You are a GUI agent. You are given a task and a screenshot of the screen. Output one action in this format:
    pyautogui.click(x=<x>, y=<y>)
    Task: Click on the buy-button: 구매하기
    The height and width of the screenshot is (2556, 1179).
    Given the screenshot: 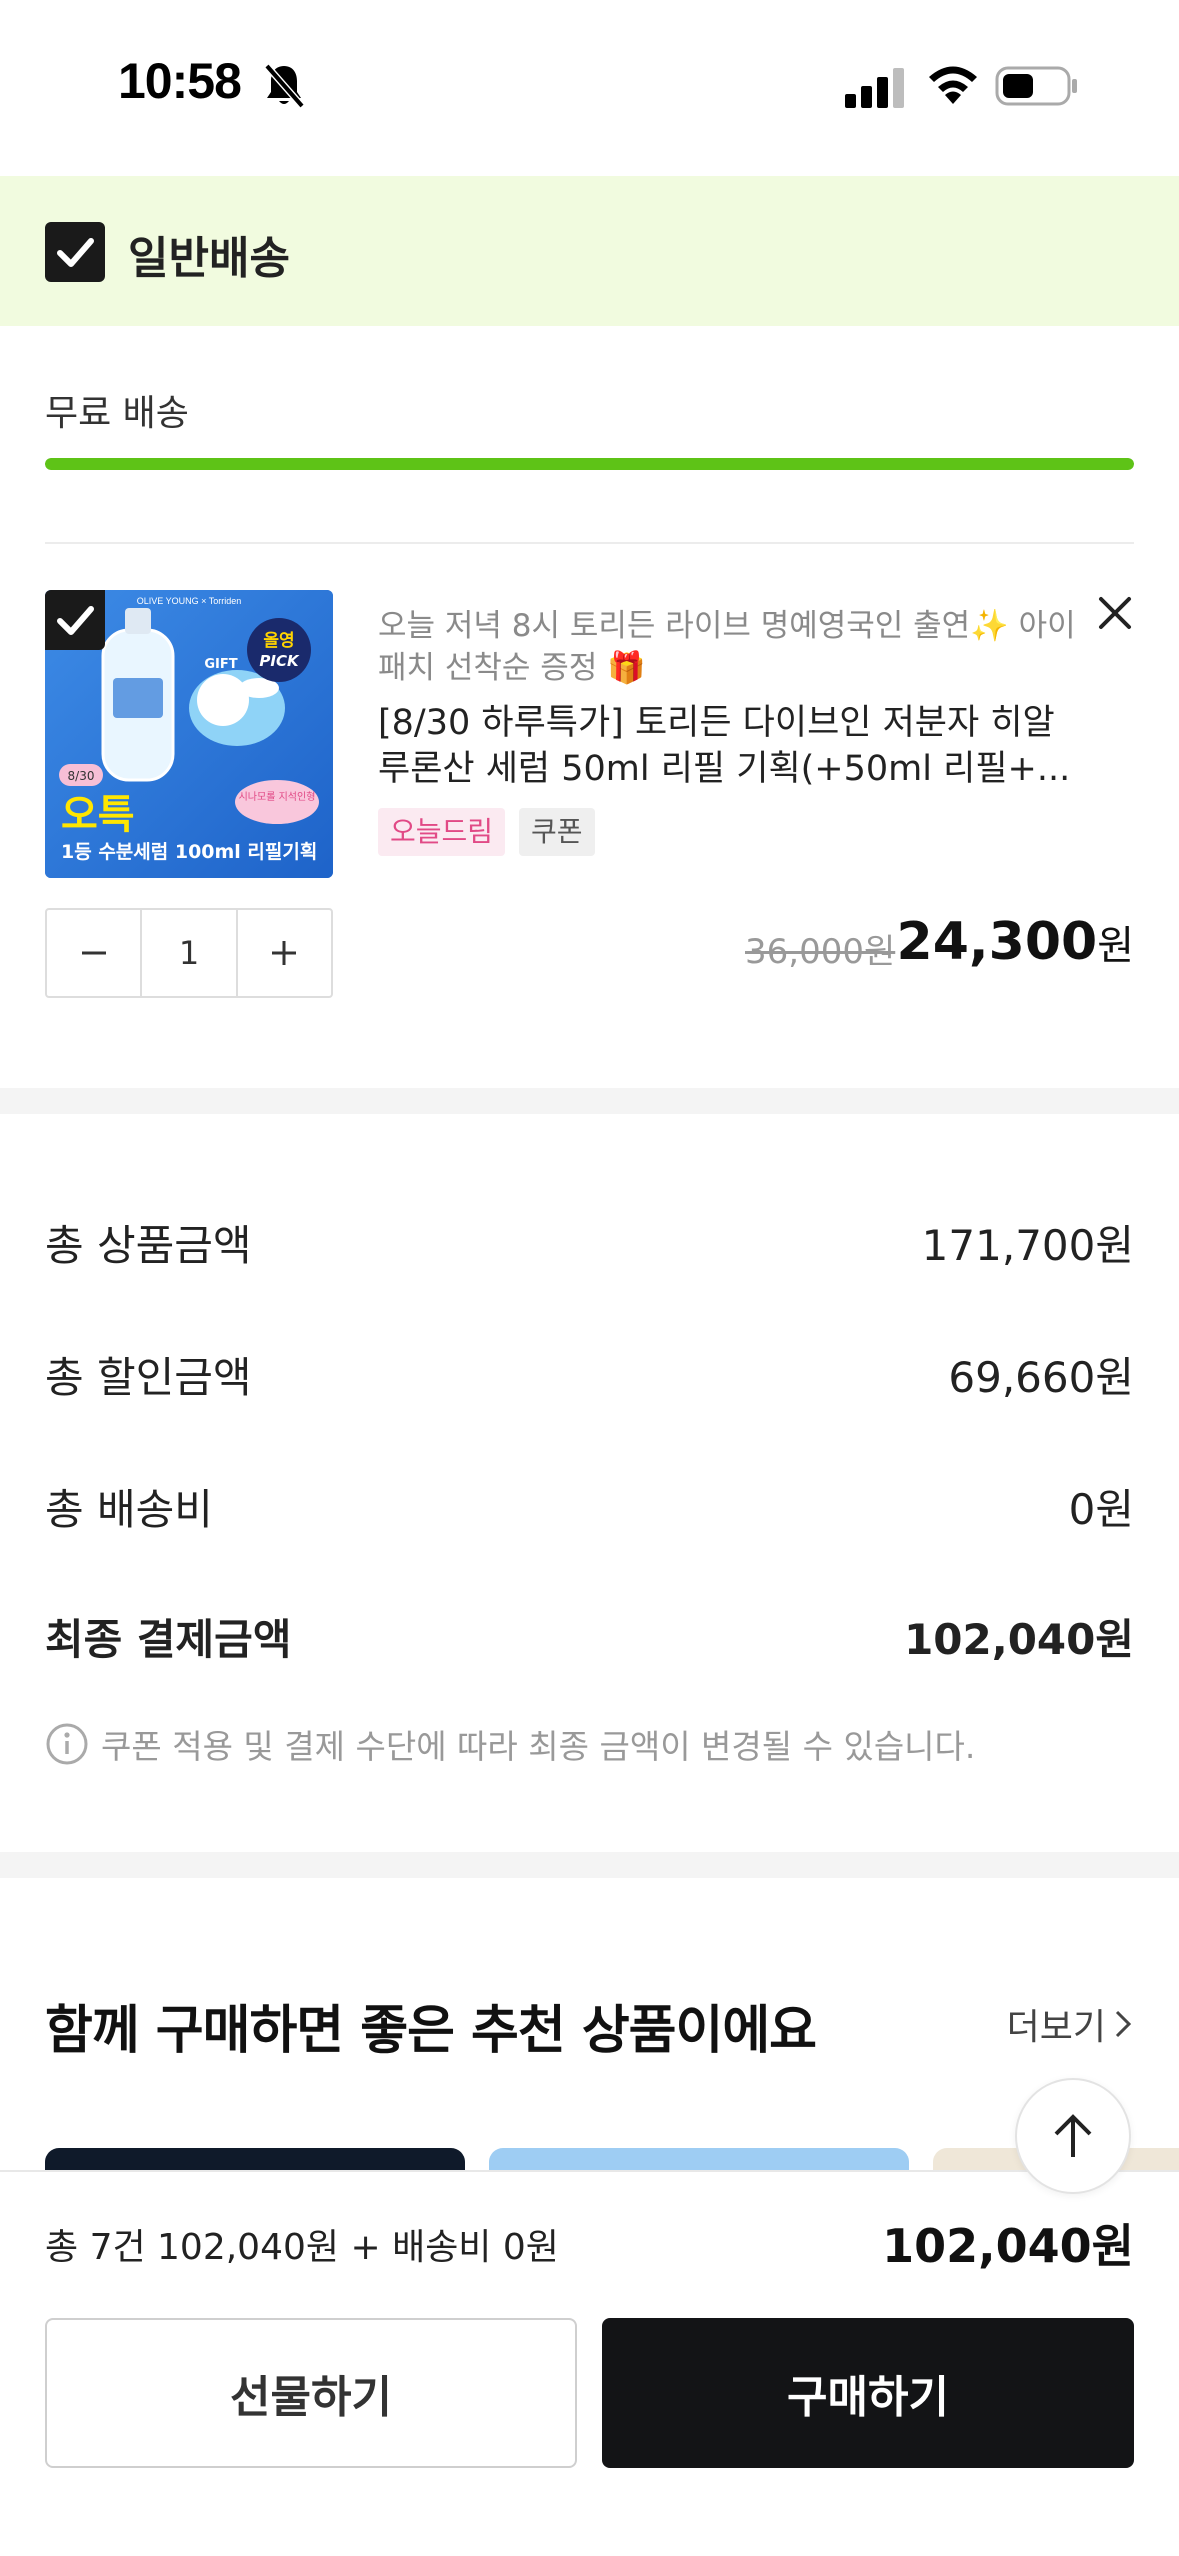 What is the action you would take?
    pyautogui.click(x=868, y=2393)
    